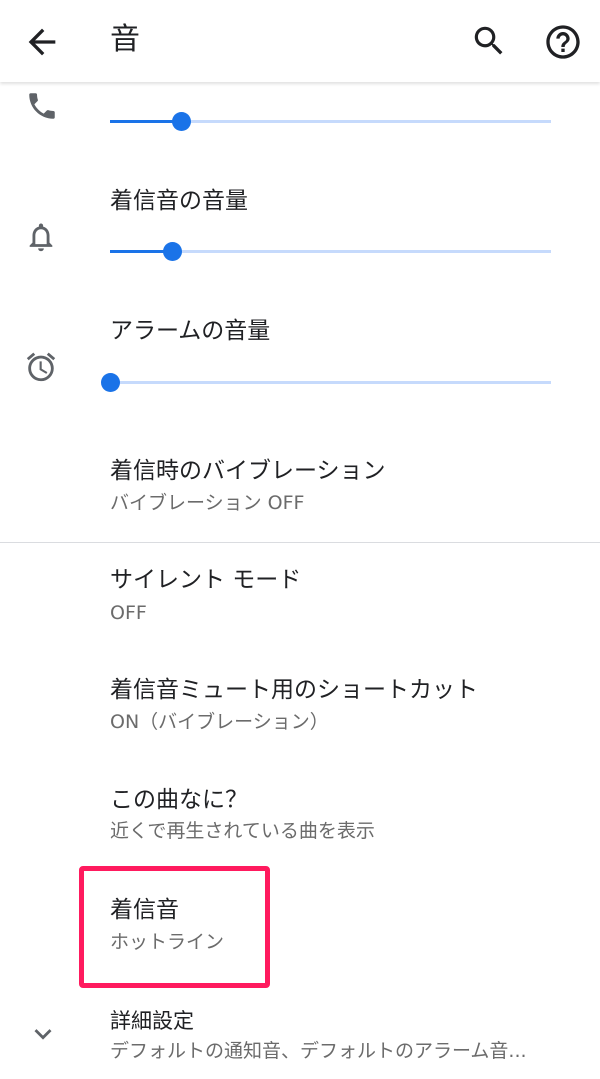 The height and width of the screenshot is (1079, 600). Describe the element at coordinates (190, 331) in the screenshot. I see `alarm-volume-label: アラームの音量` at that location.